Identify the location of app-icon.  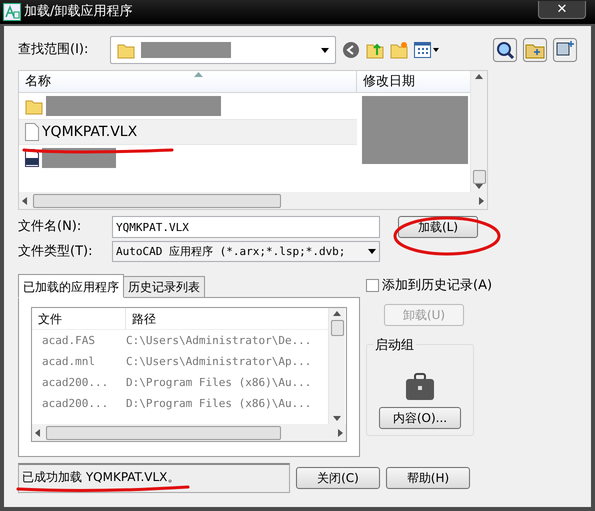
(12, 12).